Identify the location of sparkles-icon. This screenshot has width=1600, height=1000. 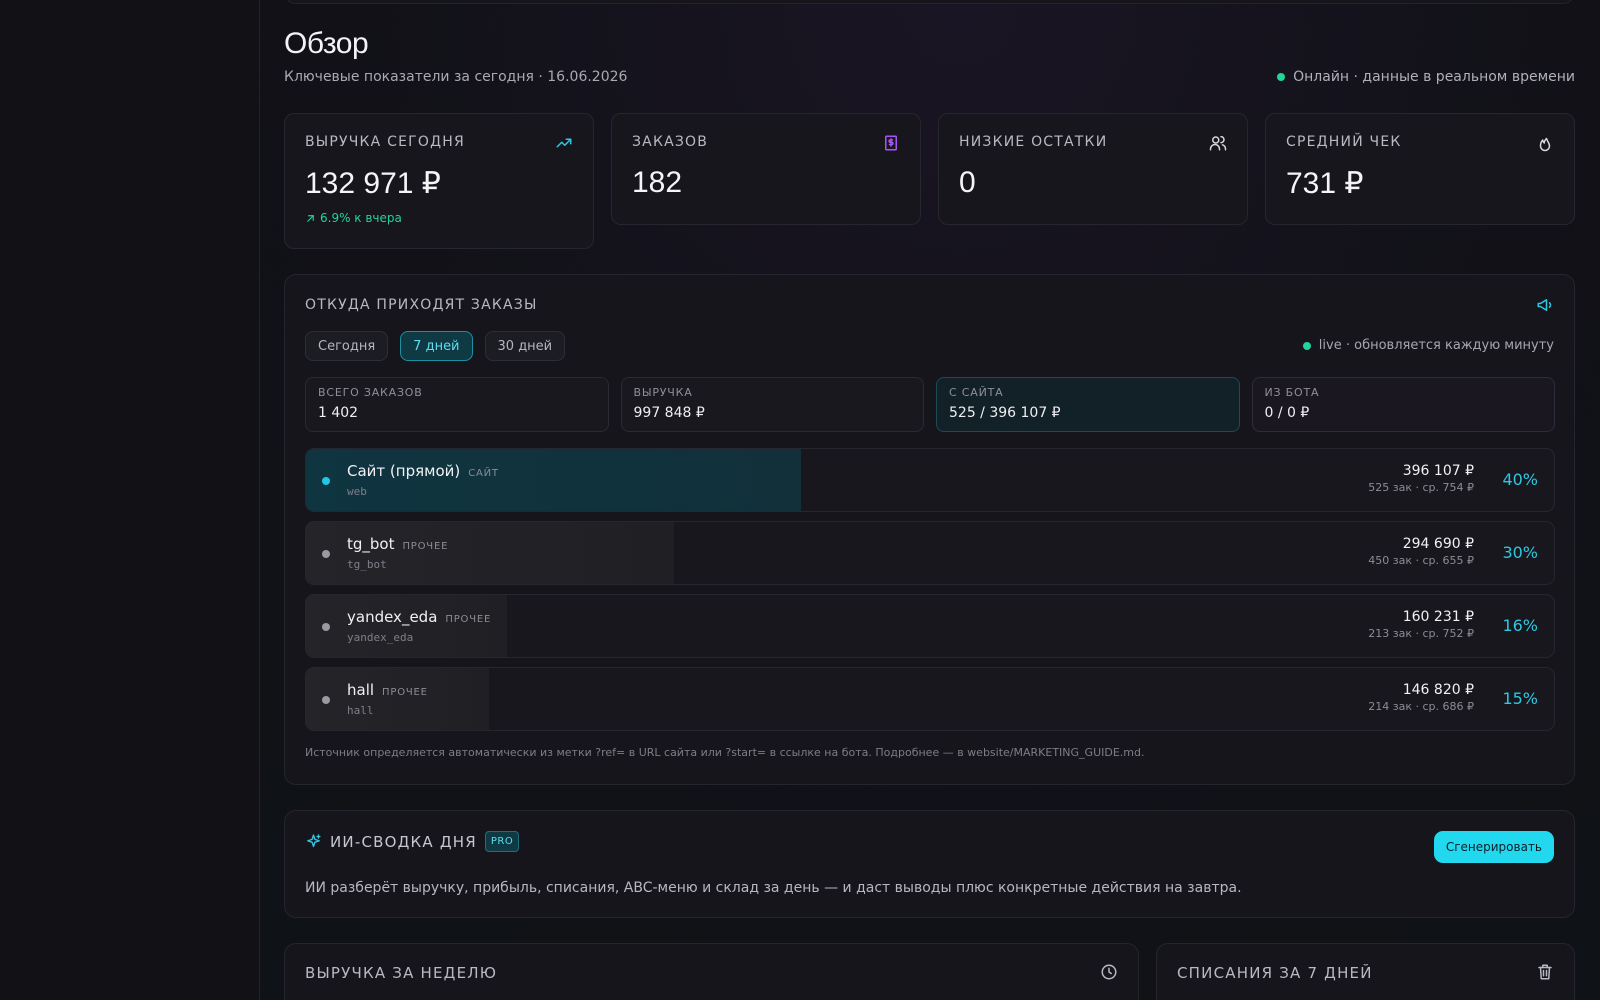
(314, 841).